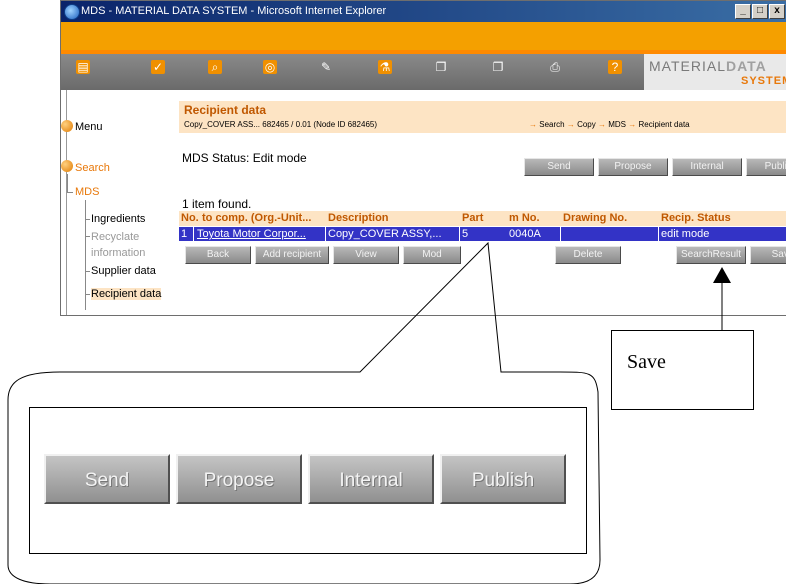  Describe the element at coordinates (646, 362) in the screenshot. I see `save-callout-label: Save` at that location.